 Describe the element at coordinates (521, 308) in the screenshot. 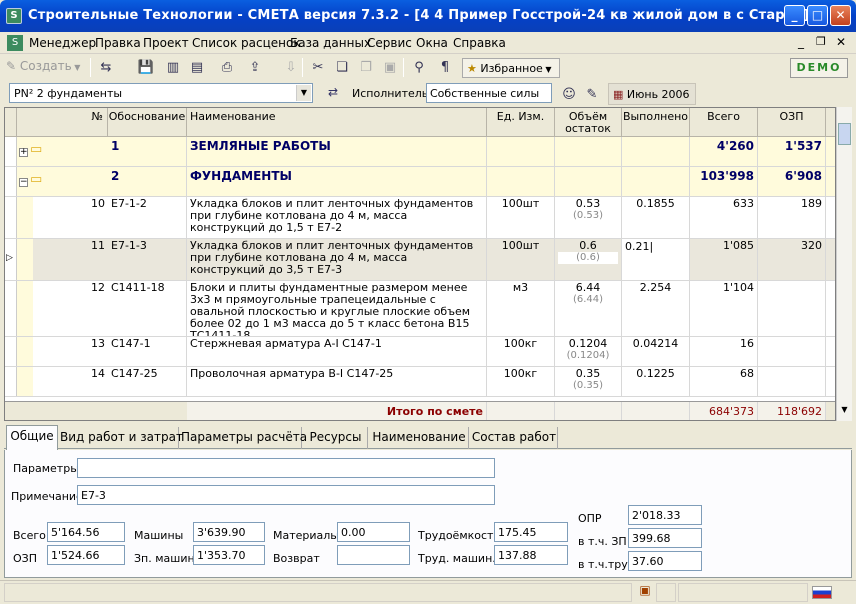

I see `row-unit: м3` at that location.